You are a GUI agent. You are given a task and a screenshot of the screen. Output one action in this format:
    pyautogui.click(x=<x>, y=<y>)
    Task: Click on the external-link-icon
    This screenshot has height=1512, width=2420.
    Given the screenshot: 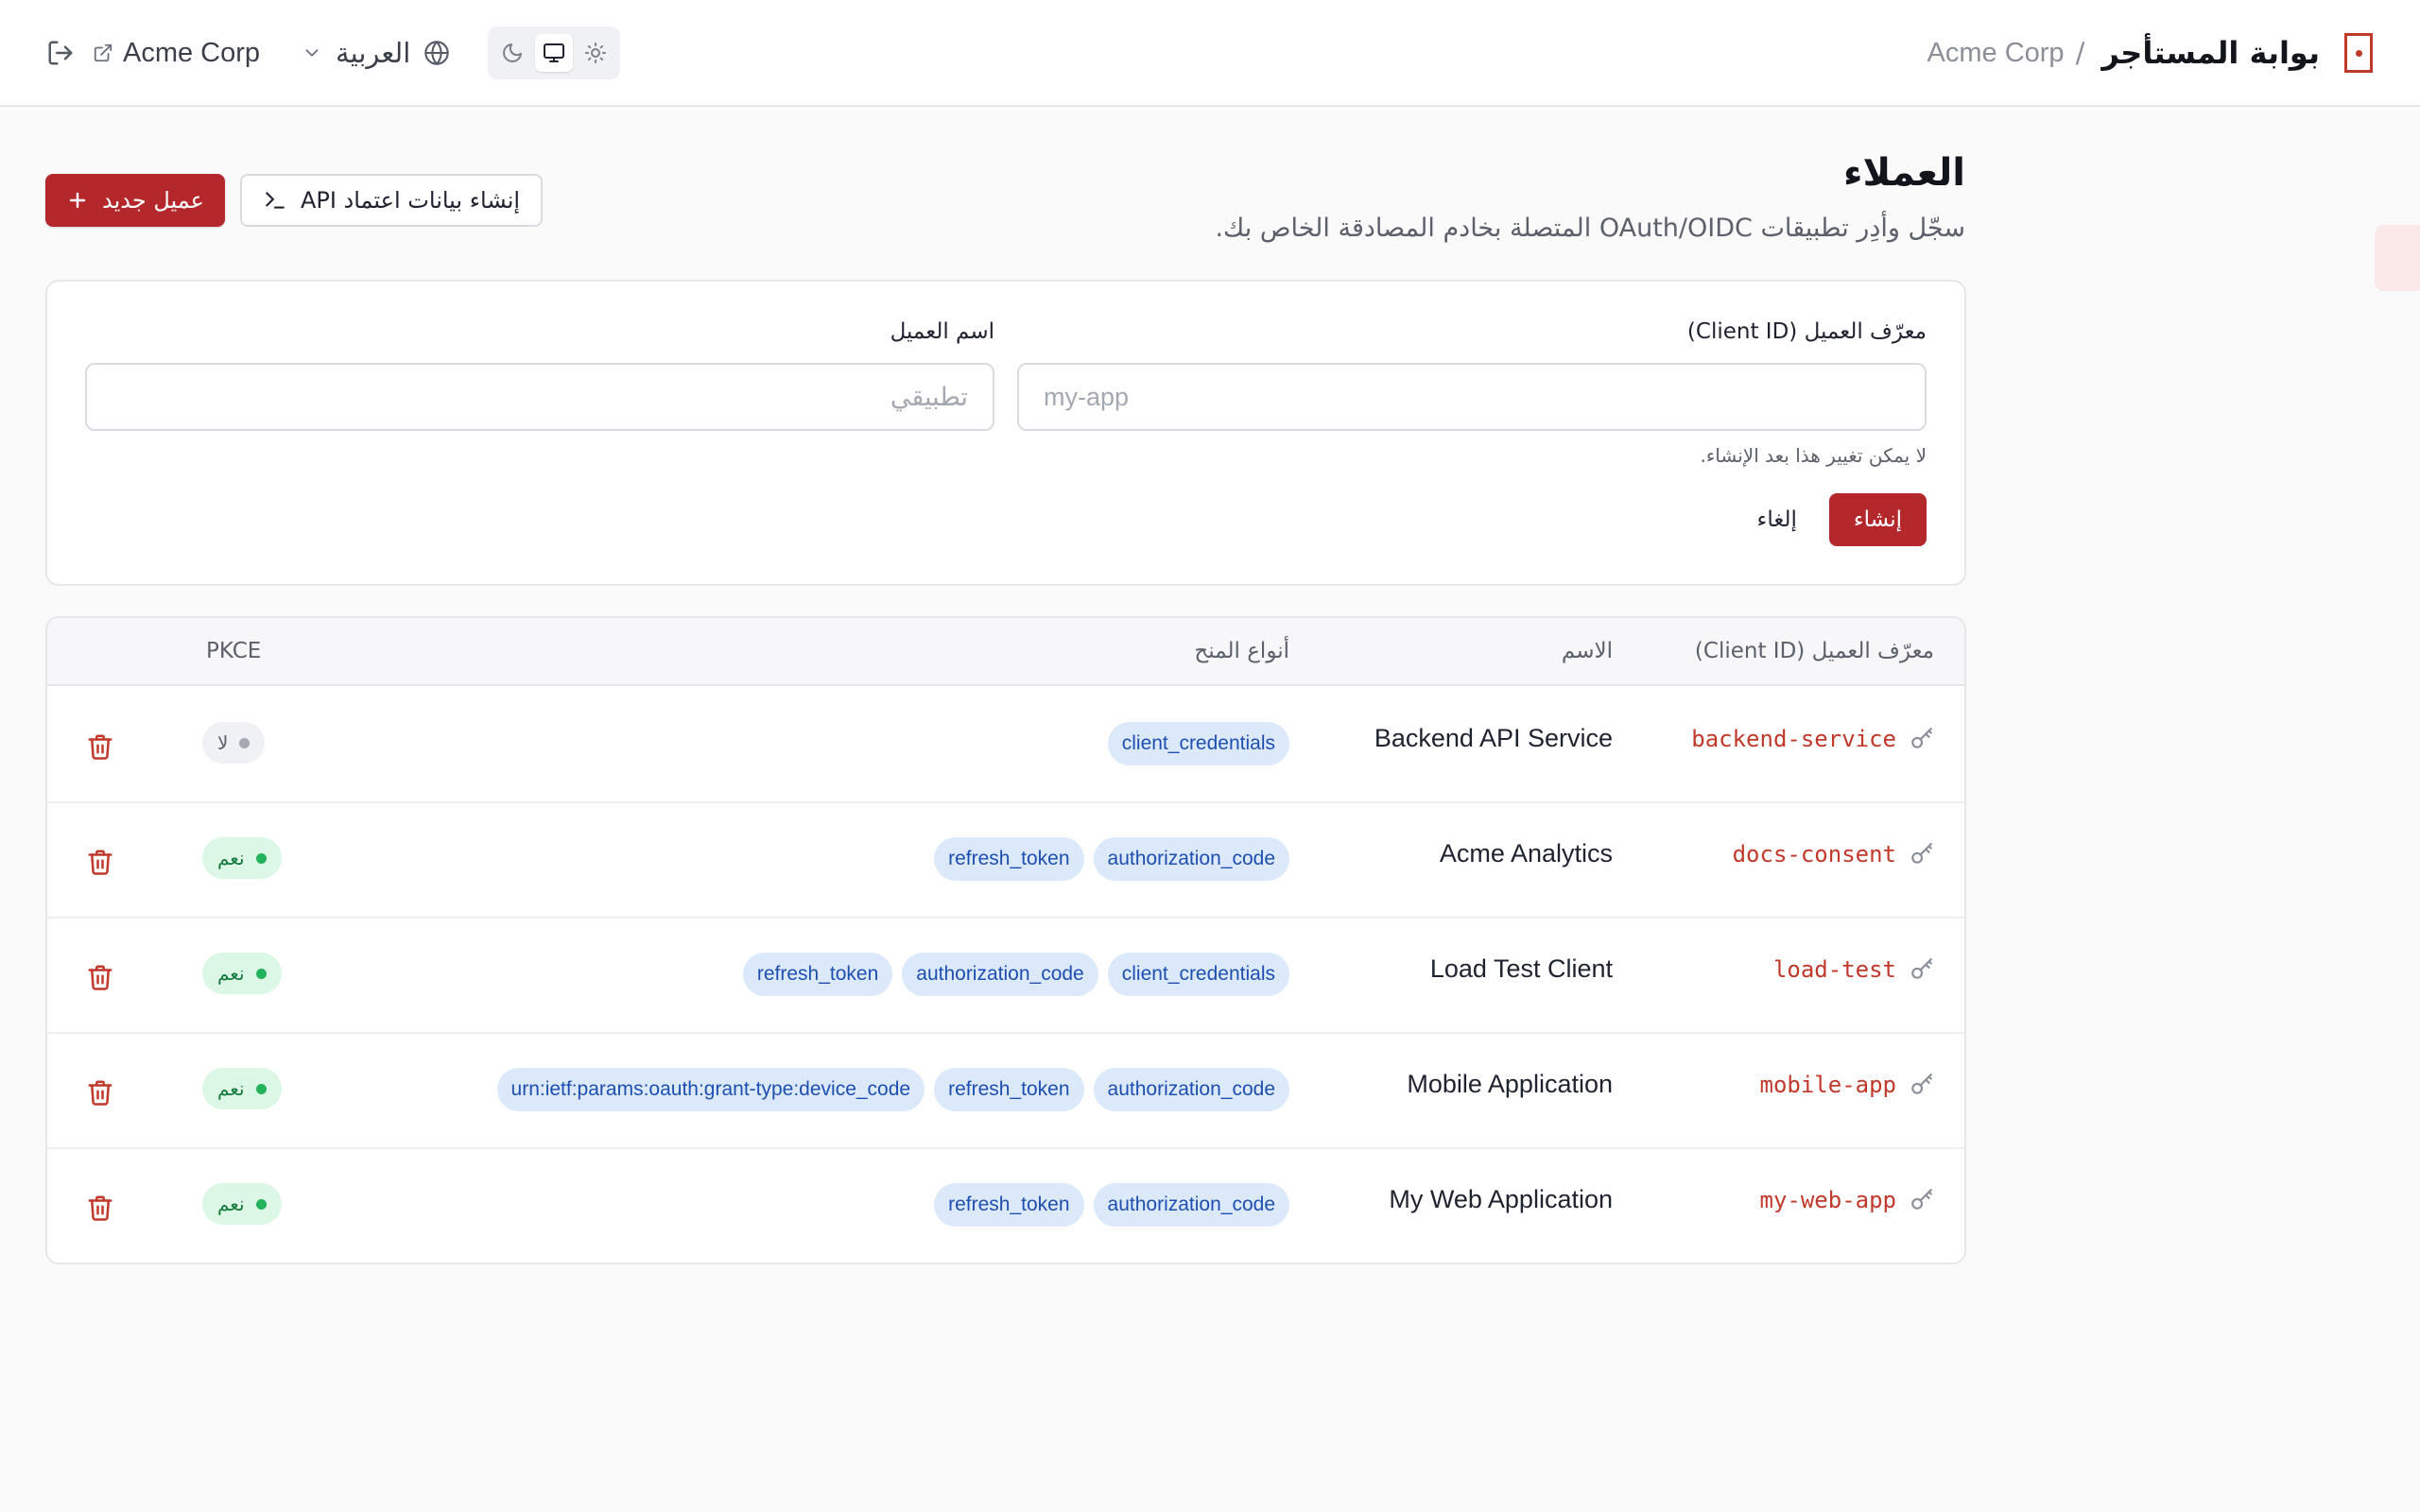 What is the action you would take?
    pyautogui.click(x=103, y=52)
    